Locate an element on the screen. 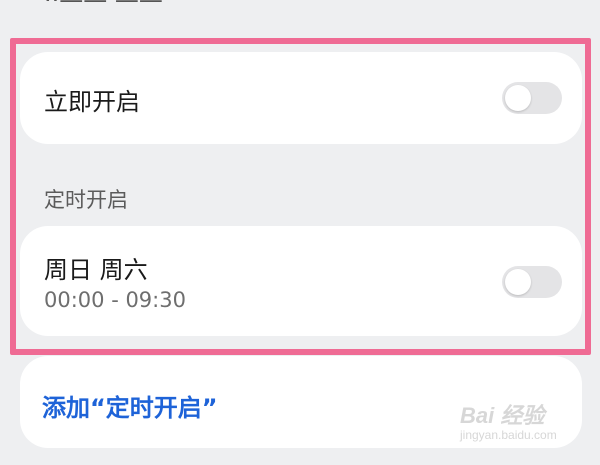 The width and height of the screenshot is (600, 465). instant-enable-toggle is located at coordinates (532, 98).